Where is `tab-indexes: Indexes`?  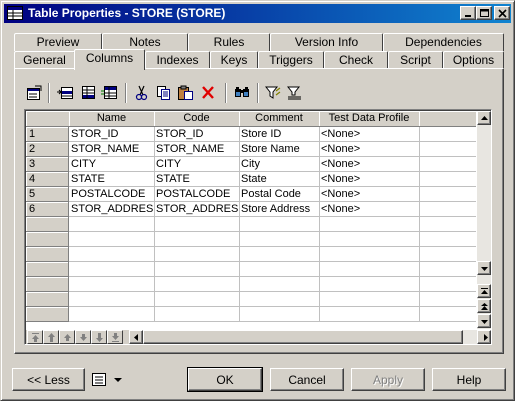
tab-indexes: Indexes is located at coordinates (177, 60).